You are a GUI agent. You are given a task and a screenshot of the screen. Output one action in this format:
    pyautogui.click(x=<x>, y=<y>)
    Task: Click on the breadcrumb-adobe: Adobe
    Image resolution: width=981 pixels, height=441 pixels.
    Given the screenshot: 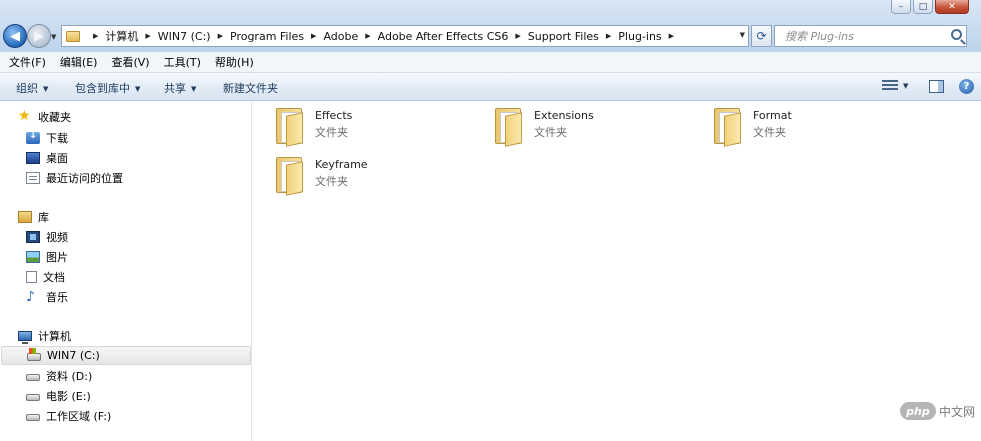 What is the action you would take?
    pyautogui.click(x=340, y=36)
    